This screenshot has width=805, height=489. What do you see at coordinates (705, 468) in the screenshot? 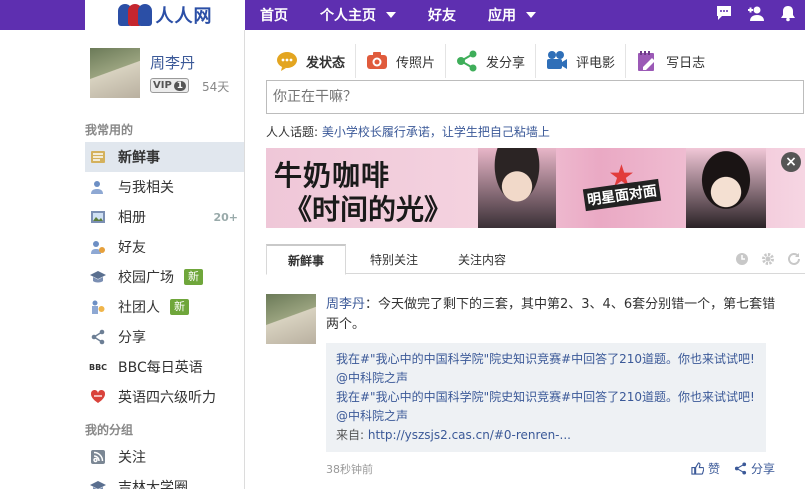
I see `like-button: 赞` at bounding box center [705, 468].